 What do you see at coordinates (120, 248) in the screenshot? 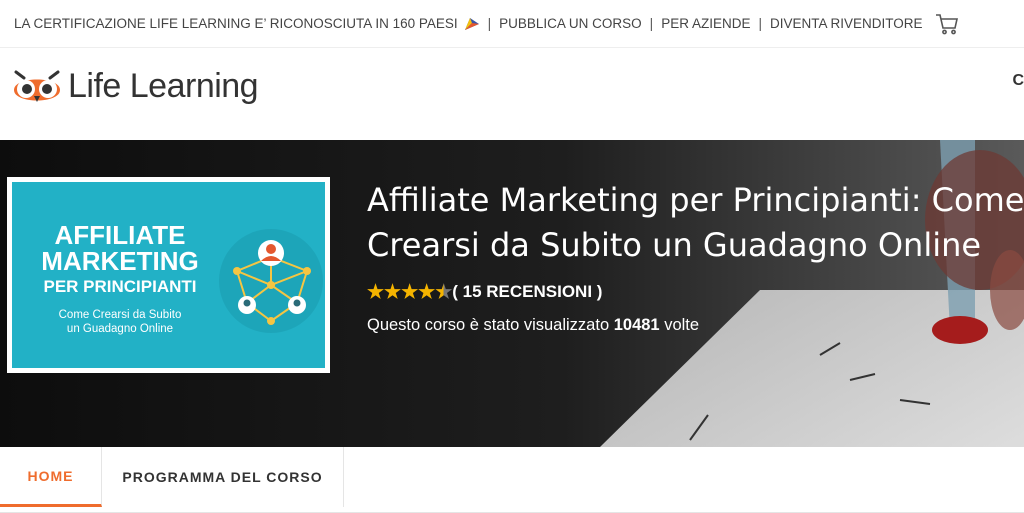
I see `thumbnail-title: AFFILIATE MARKETING` at bounding box center [120, 248].